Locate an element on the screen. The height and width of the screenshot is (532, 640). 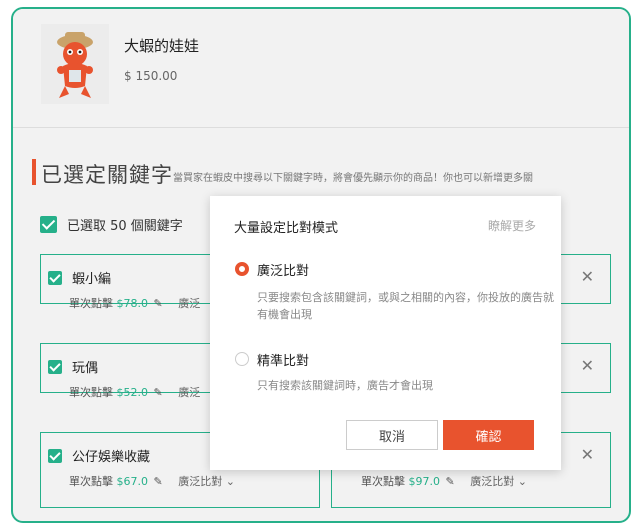
confirm-button: 確認 is located at coordinates (488, 435).